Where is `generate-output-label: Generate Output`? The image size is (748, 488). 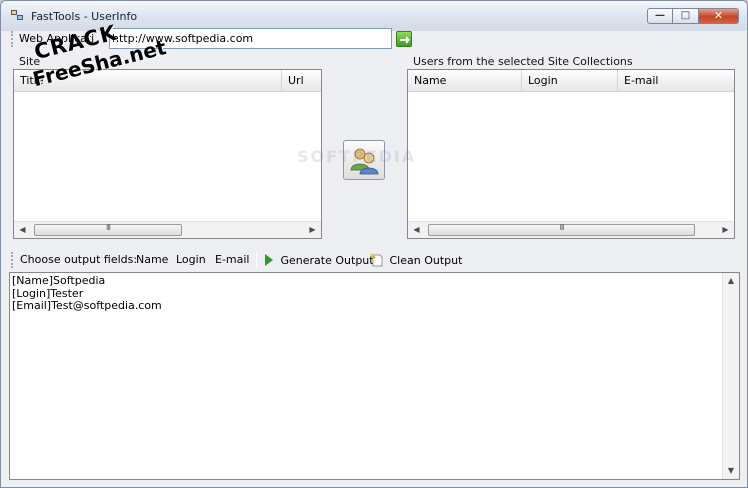
generate-output-label: Generate Output is located at coordinates (327, 260).